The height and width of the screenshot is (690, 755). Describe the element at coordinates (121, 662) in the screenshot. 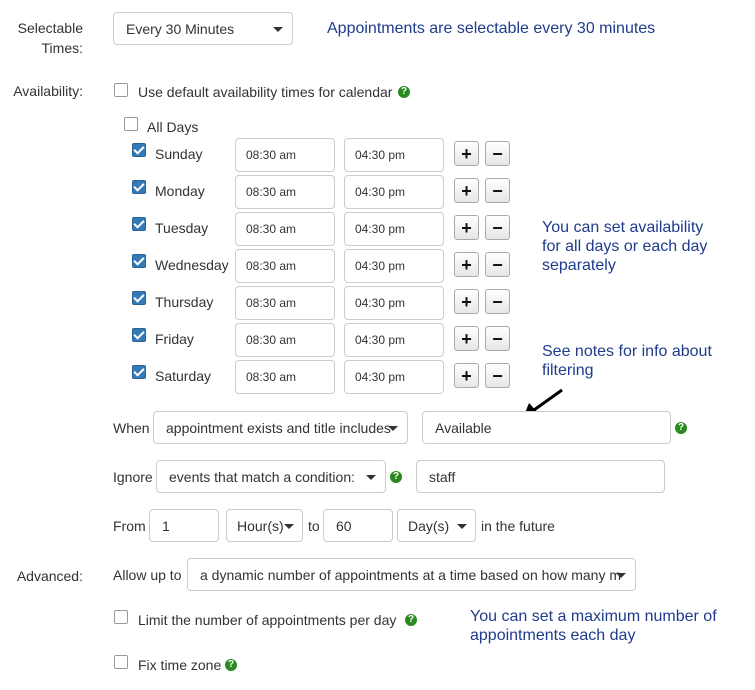

I see `fix-time-zone-checkbox` at that location.